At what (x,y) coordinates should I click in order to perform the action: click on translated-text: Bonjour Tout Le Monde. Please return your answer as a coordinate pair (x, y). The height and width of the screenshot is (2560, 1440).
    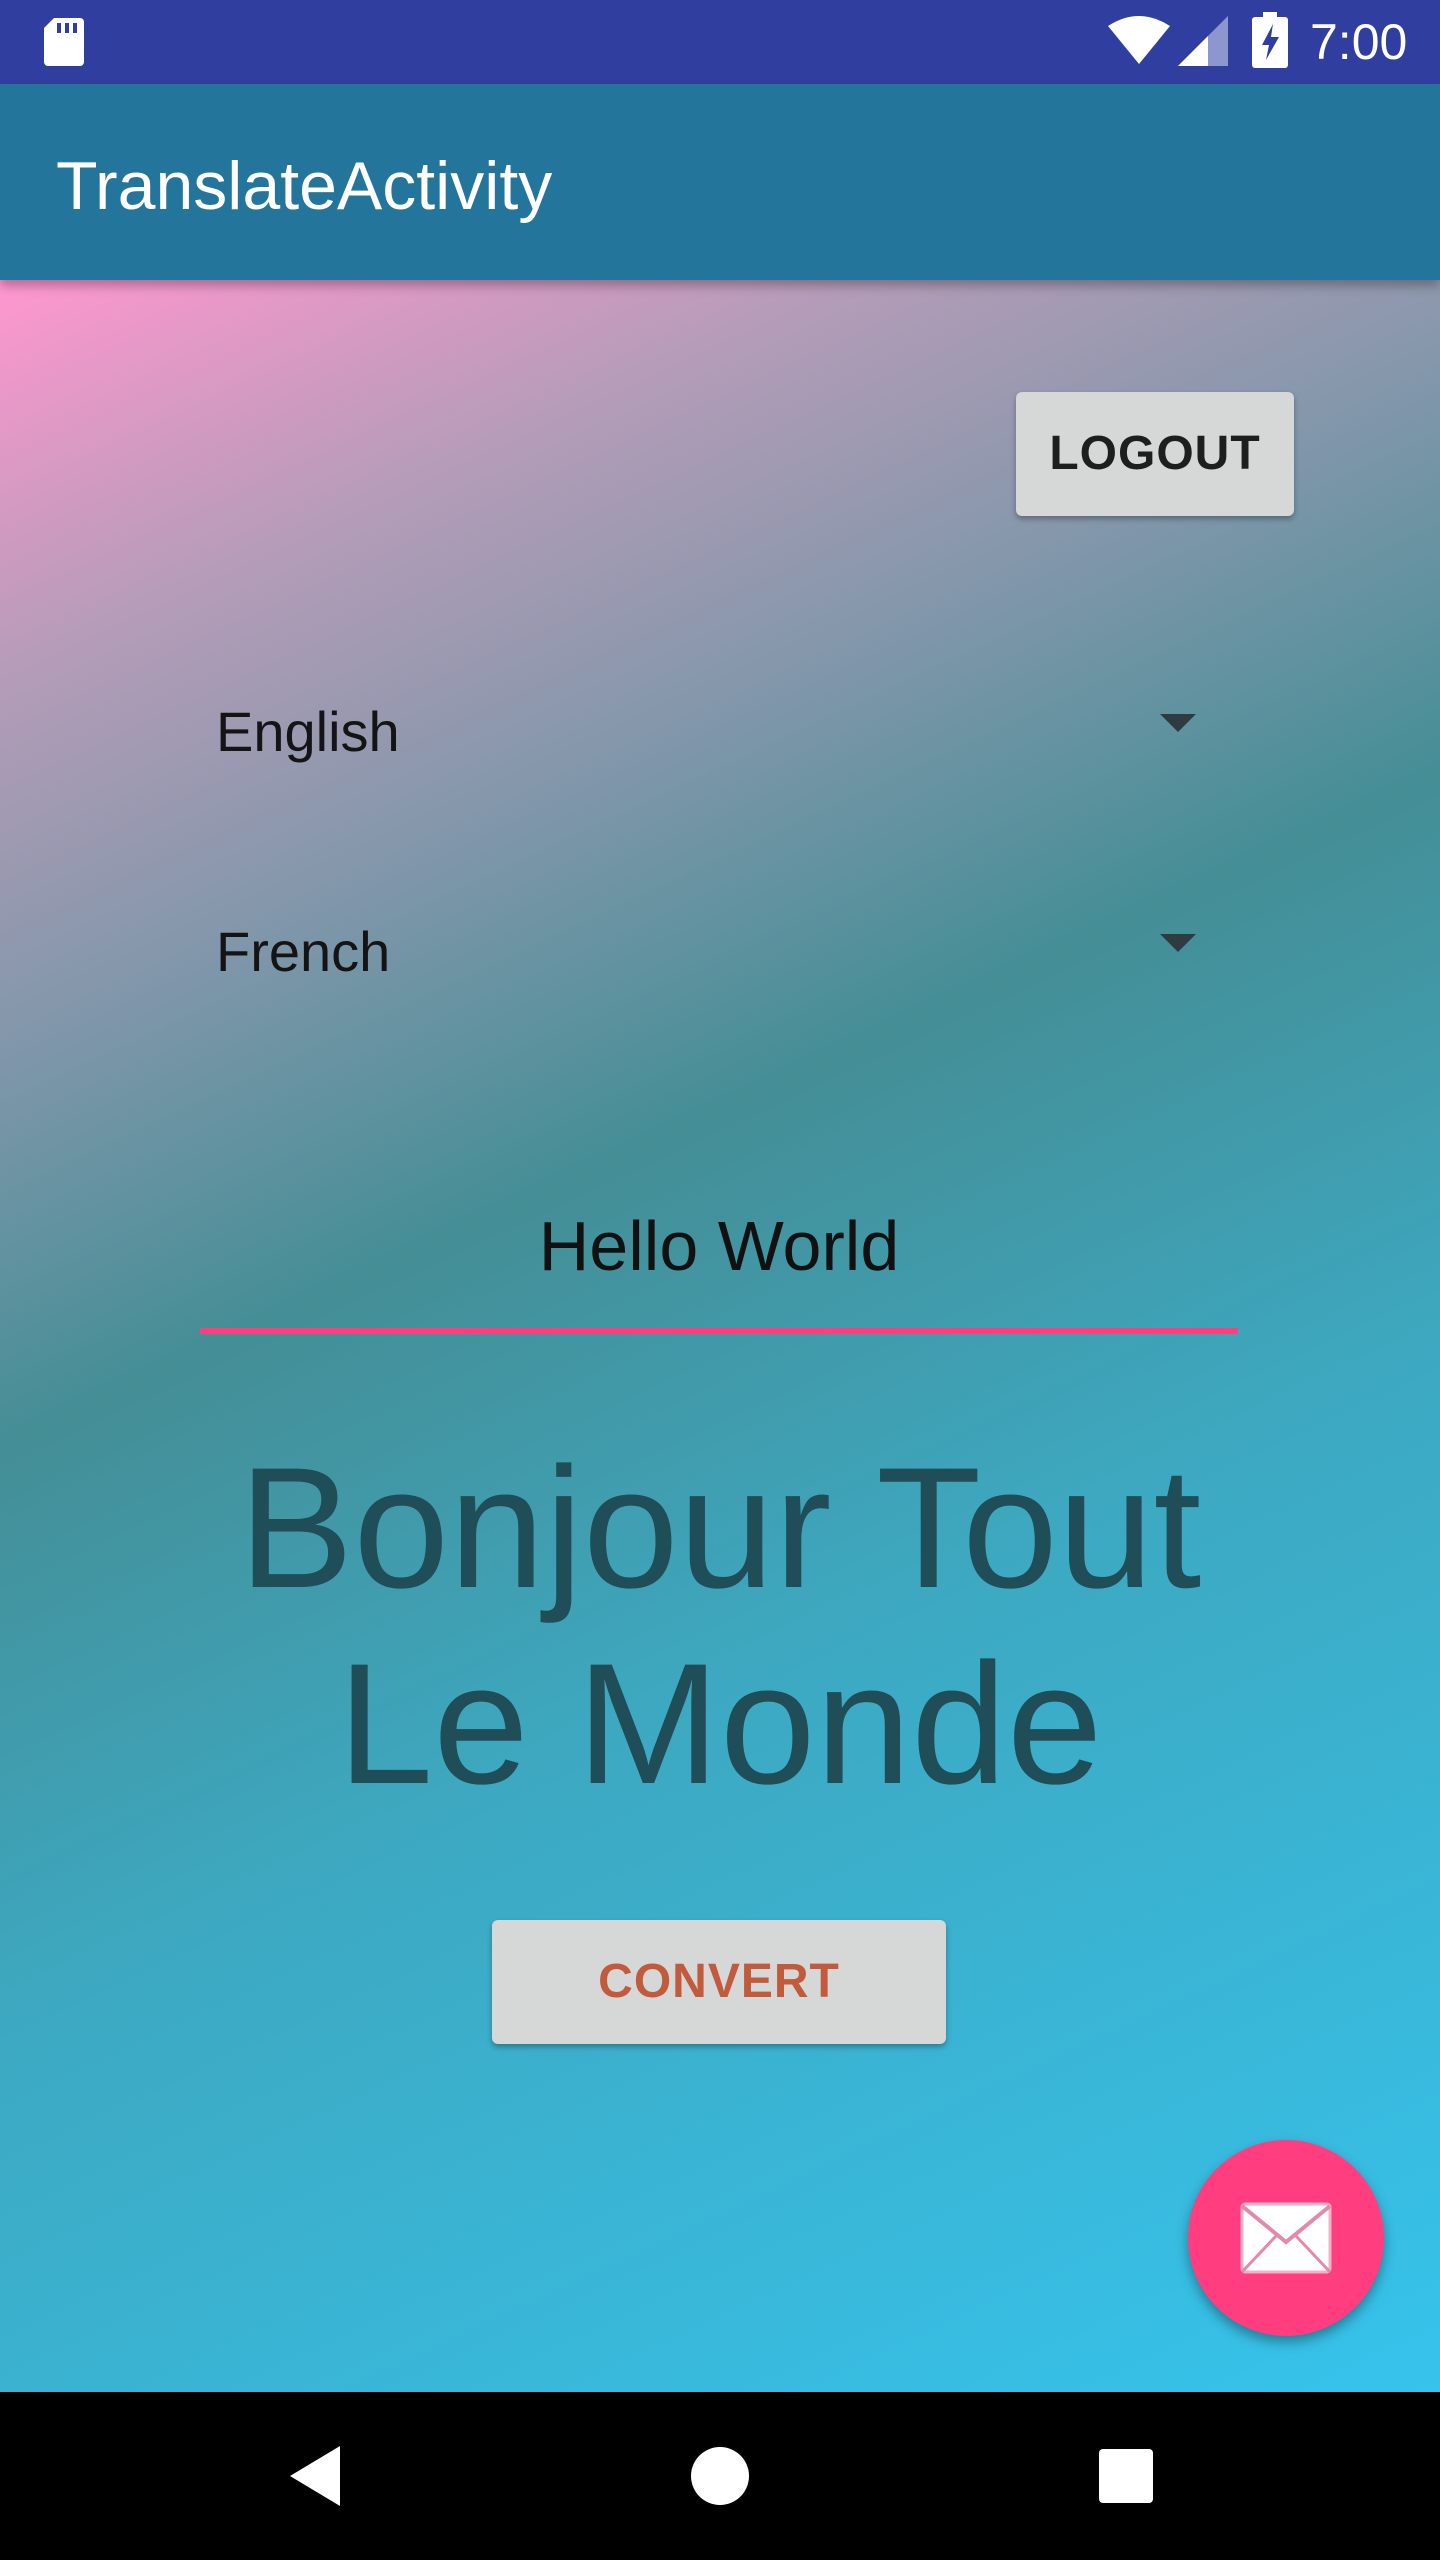
    Looking at the image, I should click on (720, 1626).